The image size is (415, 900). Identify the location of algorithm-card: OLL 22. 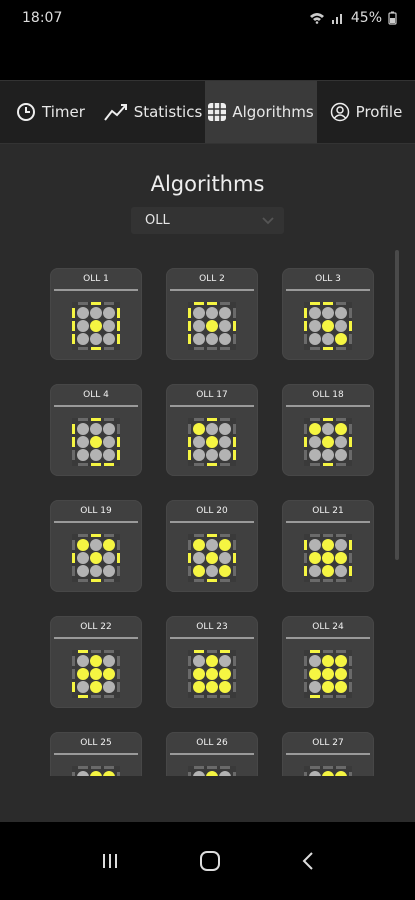
(96, 662).